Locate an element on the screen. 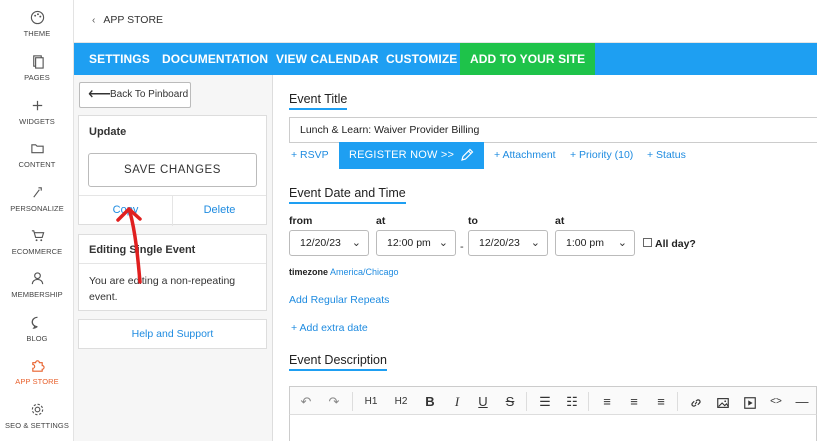  image-icon is located at coordinates (723, 401).